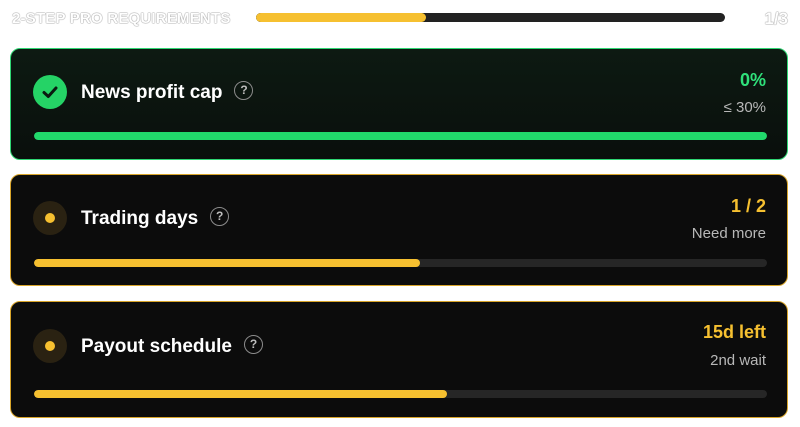 This screenshot has width=800, height=427. I want to click on requirements-header: 2-STEP PRO REQUIREMENTS 1/3, so click(400, 19).